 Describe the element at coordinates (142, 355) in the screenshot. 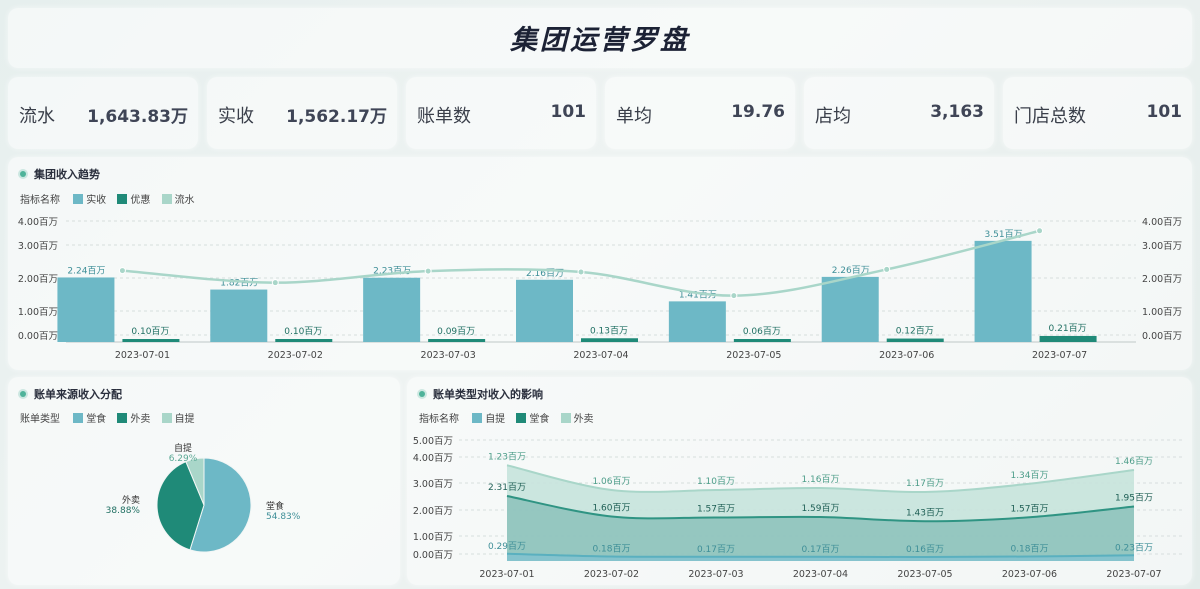

I see `x-tick-label: 2023-07-01` at that location.